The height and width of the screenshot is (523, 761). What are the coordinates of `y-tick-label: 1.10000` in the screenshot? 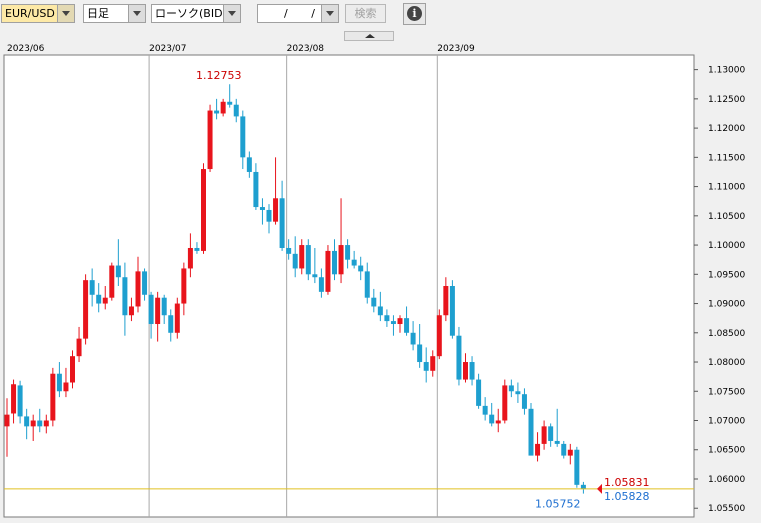 It's located at (726, 246).